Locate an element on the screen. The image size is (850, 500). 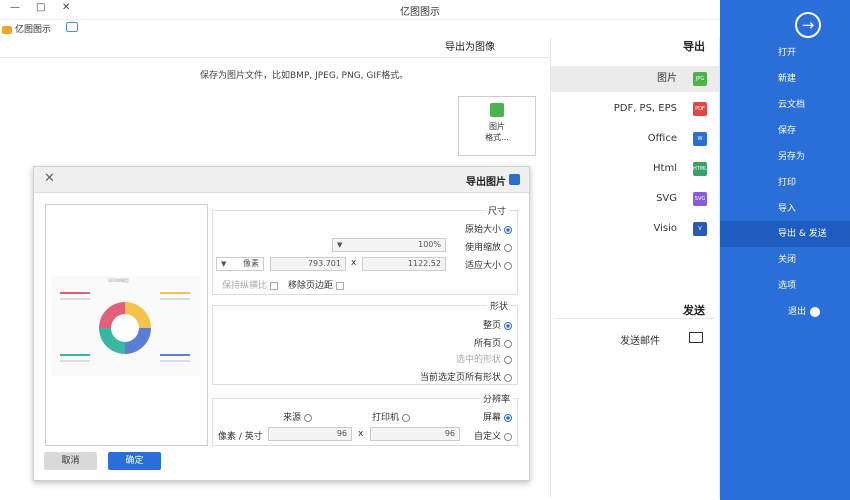
radio-fit-size: 适应大小 is located at coordinates (488, 264).